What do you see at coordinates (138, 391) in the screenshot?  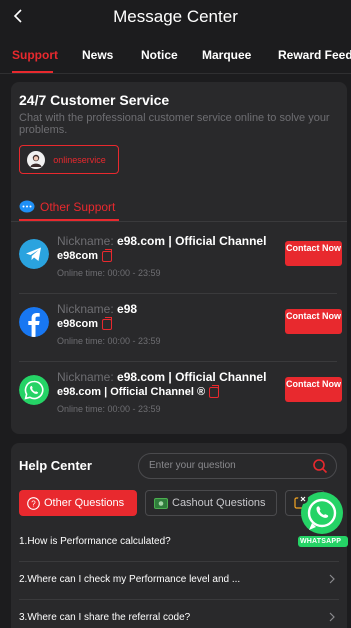 I see `contact-handle: e98.com | Official Channel ®` at bounding box center [138, 391].